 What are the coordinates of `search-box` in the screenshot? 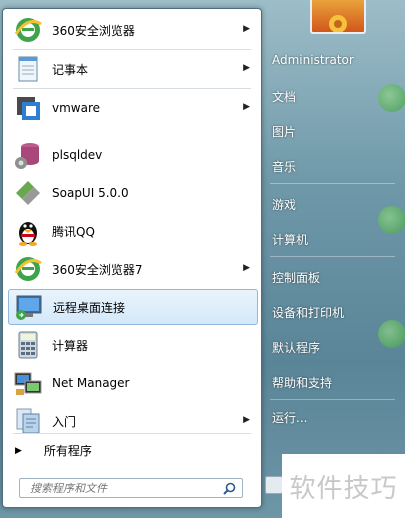 It's located at (131, 488).